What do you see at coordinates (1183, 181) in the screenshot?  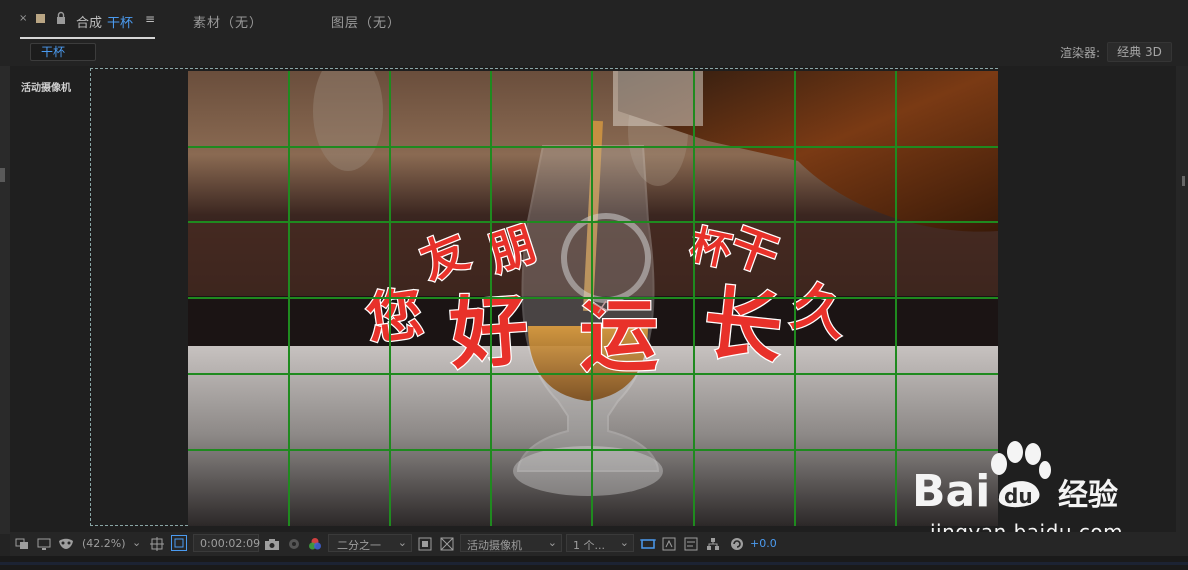 I see `right-panel-handle` at bounding box center [1183, 181].